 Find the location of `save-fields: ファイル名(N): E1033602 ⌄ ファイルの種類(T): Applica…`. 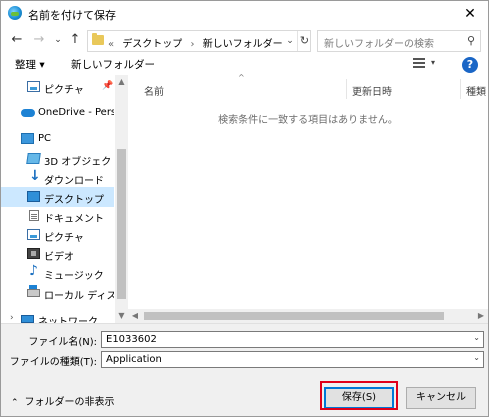

save-fields: ファイル名(N): E1033602 ⌄ ファイルの種類(T): Applica… is located at coordinates (244, 348).